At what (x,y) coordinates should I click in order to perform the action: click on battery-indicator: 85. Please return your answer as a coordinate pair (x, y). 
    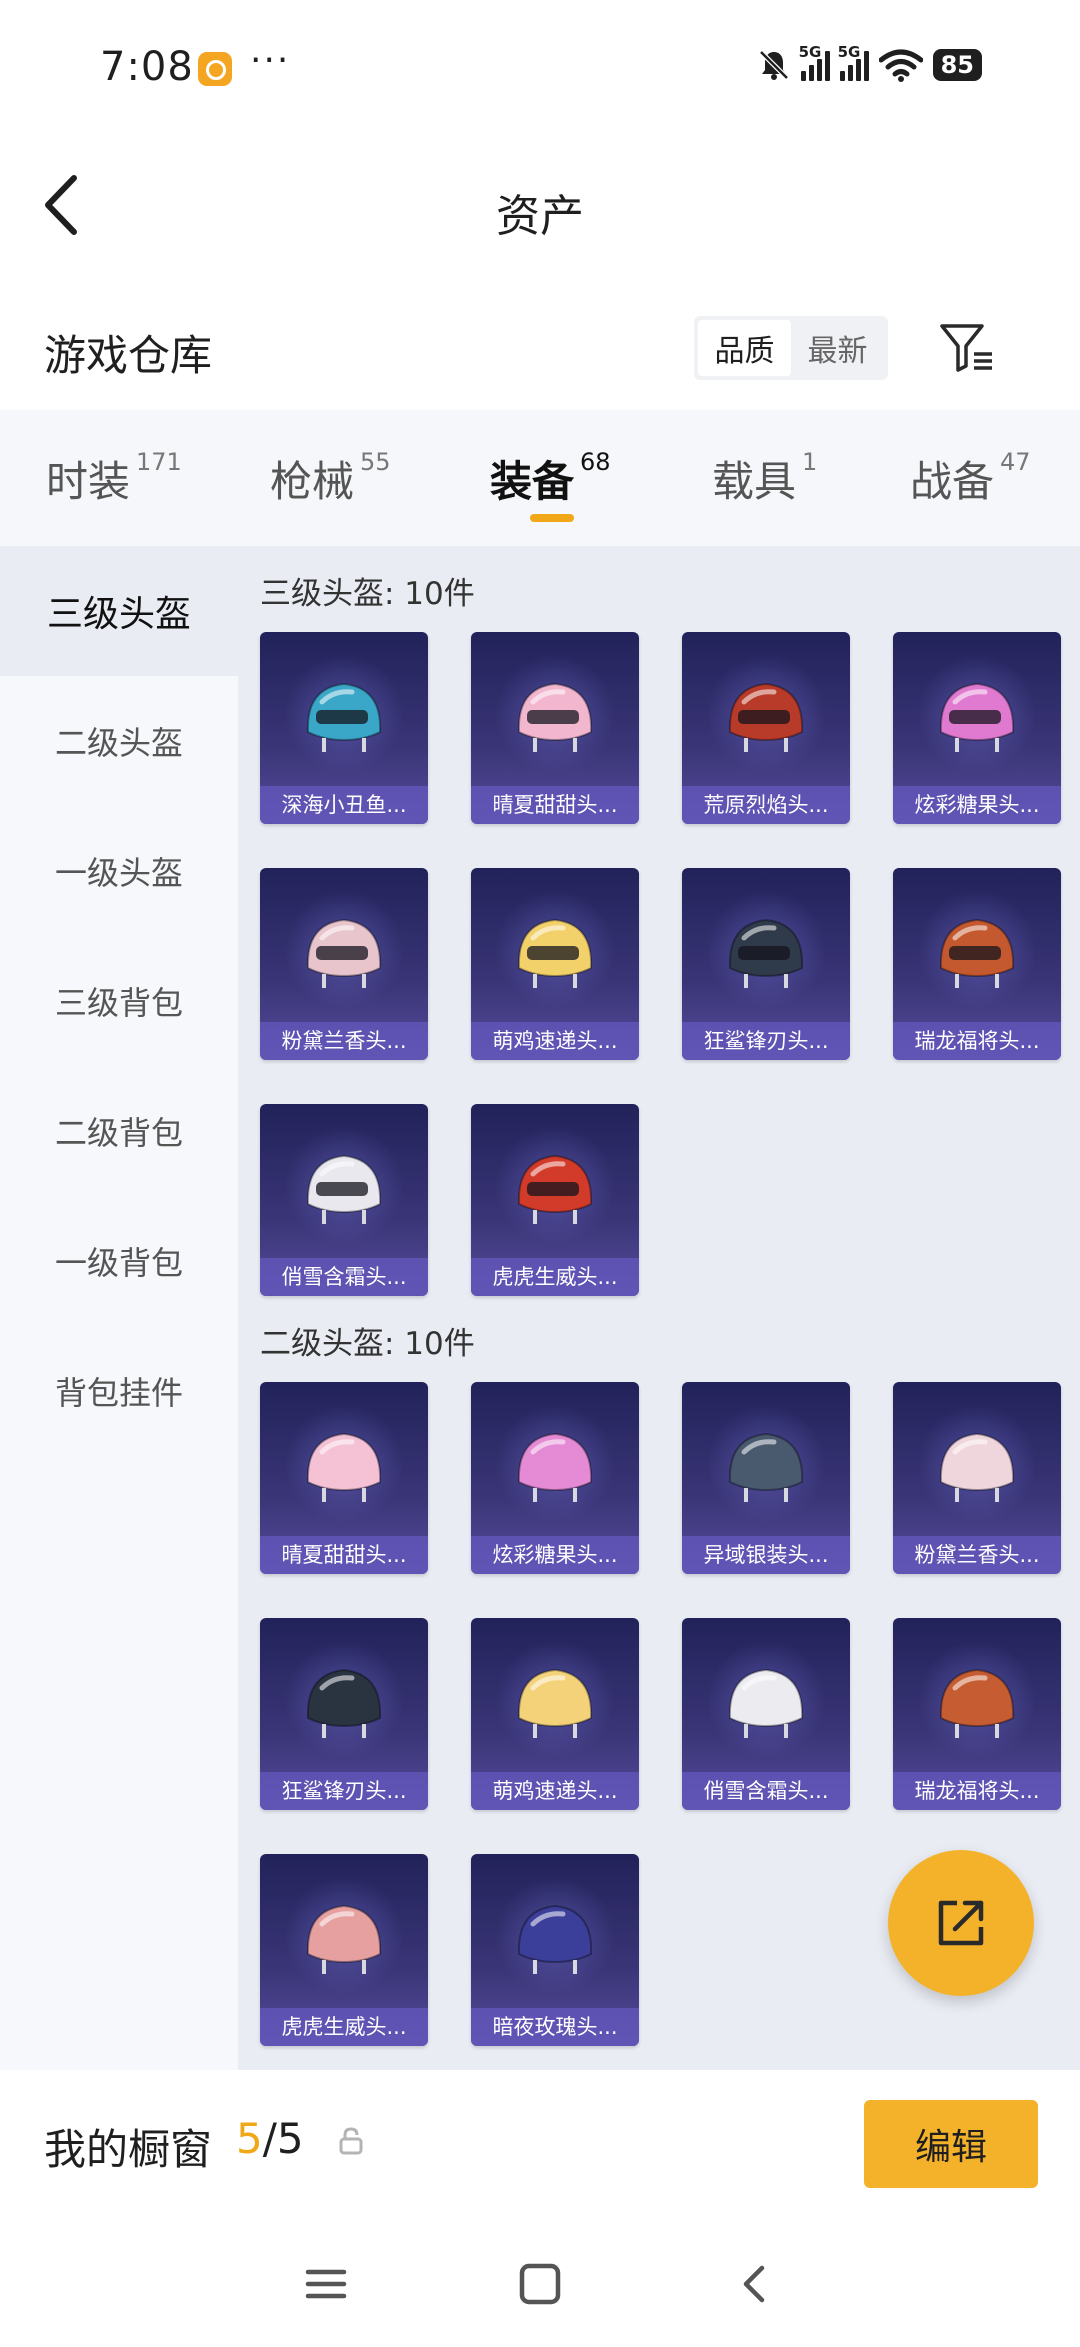
    Looking at the image, I should click on (957, 65).